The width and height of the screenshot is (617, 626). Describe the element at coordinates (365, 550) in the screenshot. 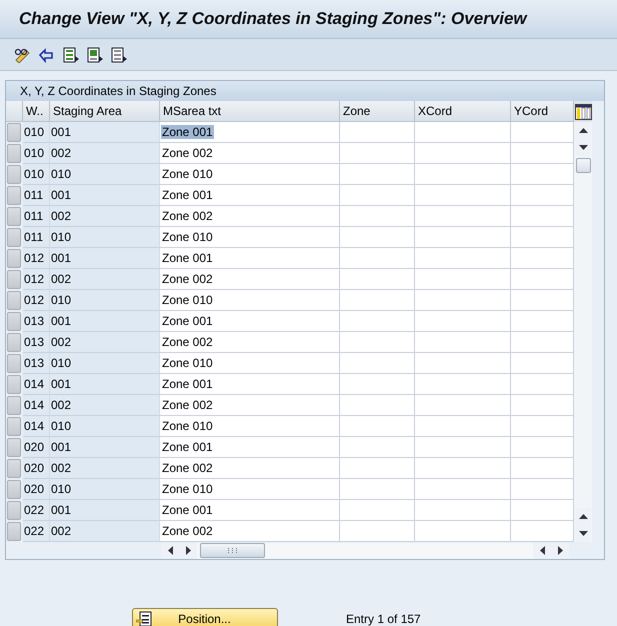

I see `horizontal-scrollbar` at that location.